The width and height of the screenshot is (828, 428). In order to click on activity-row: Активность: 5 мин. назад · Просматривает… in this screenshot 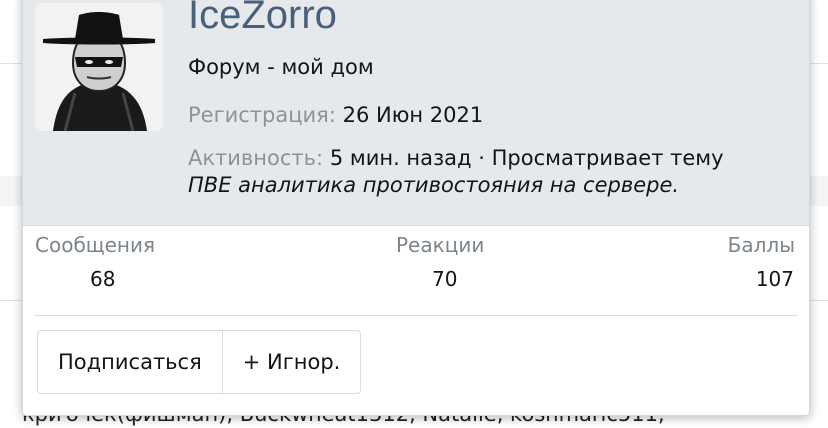, I will do `click(456, 158)`.